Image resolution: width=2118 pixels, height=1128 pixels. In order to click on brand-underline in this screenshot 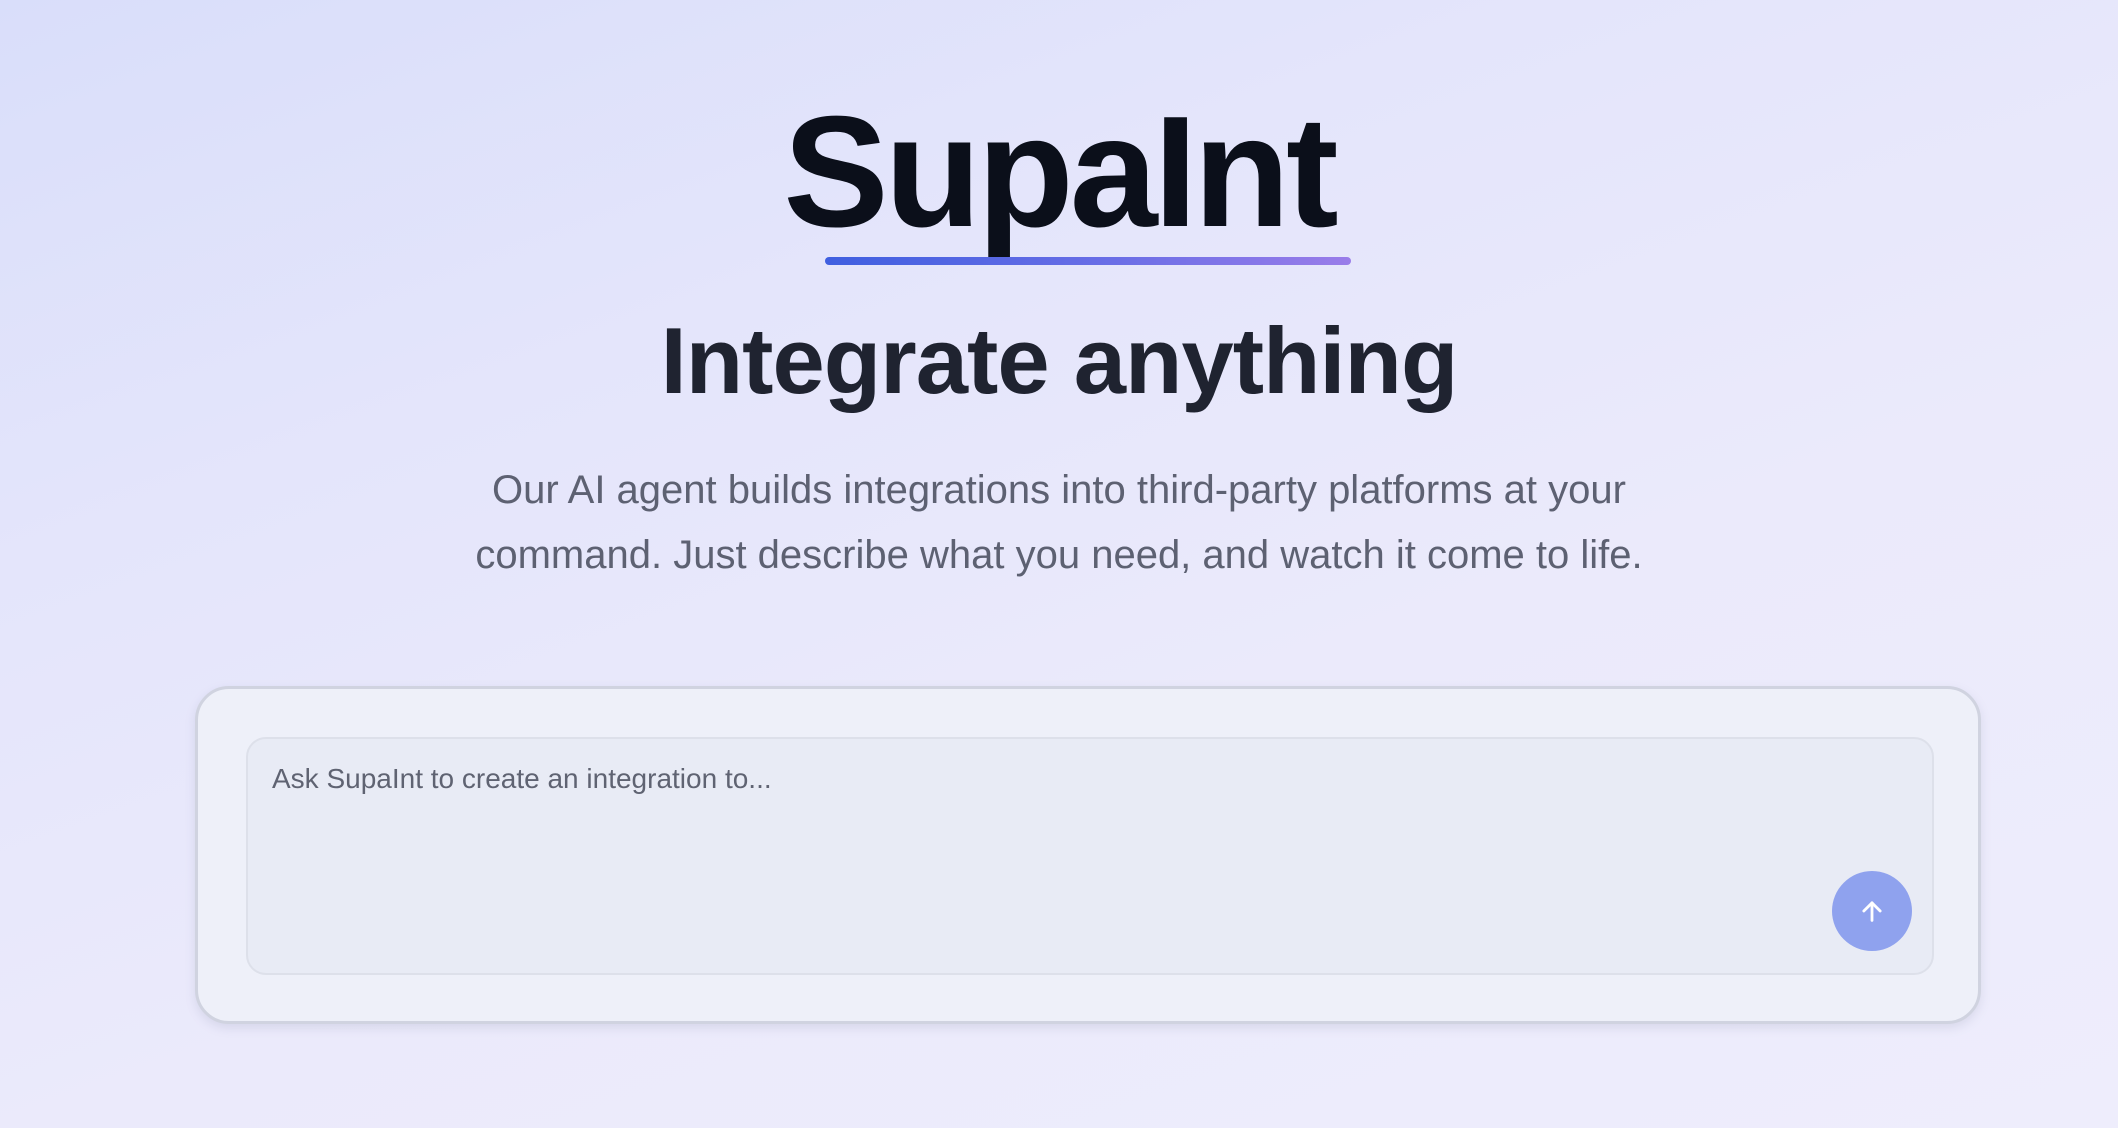, I will do `click(1088, 261)`.